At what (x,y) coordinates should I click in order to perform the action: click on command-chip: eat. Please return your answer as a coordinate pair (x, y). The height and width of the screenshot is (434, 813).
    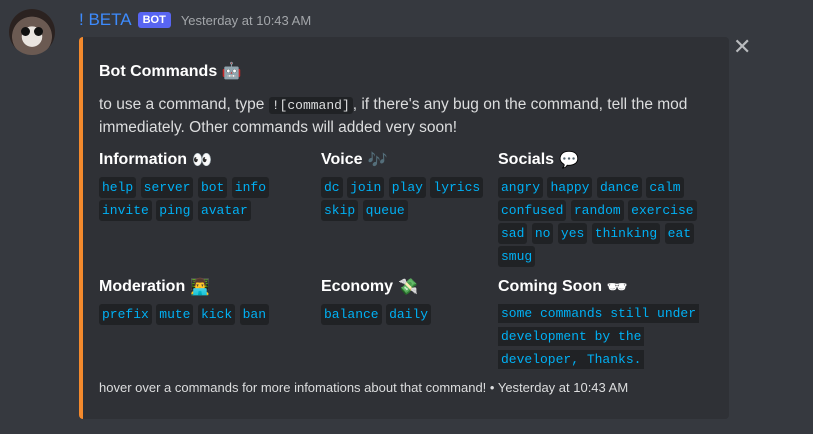
    Looking at the image, I should click on (679, 233).